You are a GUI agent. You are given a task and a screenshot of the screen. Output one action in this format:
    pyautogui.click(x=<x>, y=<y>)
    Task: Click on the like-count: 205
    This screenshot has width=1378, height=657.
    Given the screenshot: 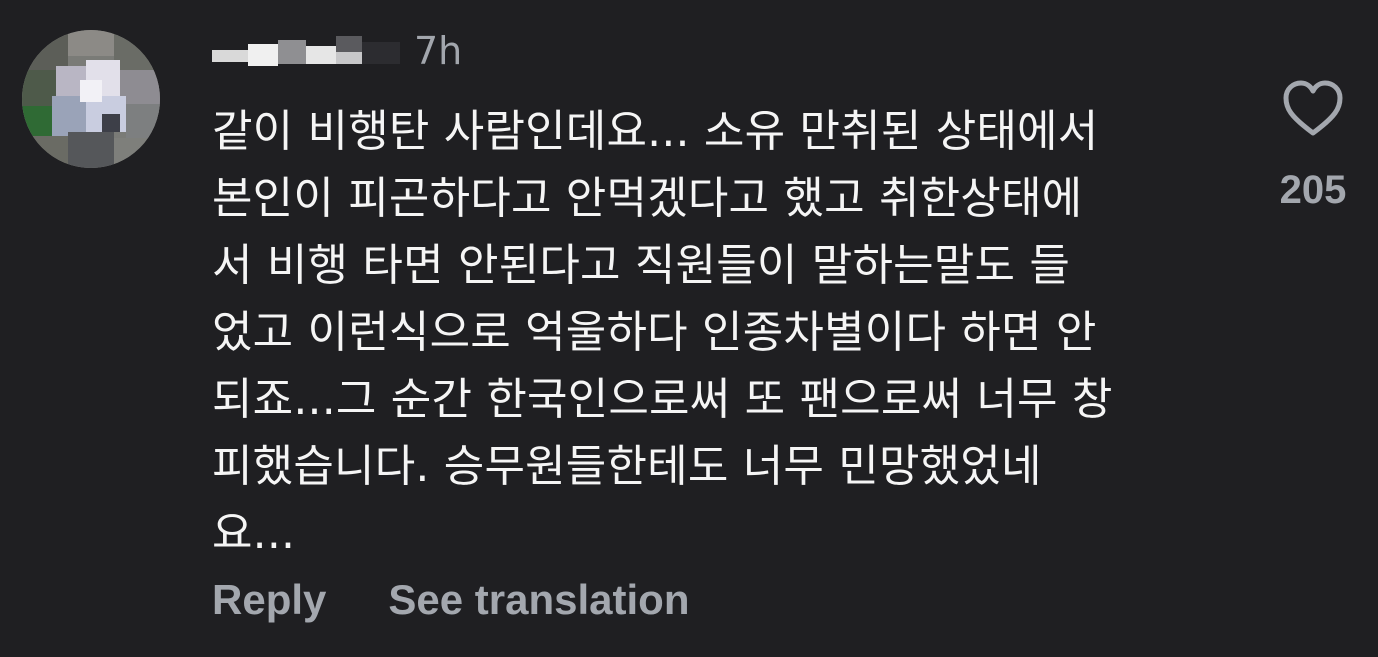 What is the action you would take?
    pyautogui.click(x=1313, y=190)
    